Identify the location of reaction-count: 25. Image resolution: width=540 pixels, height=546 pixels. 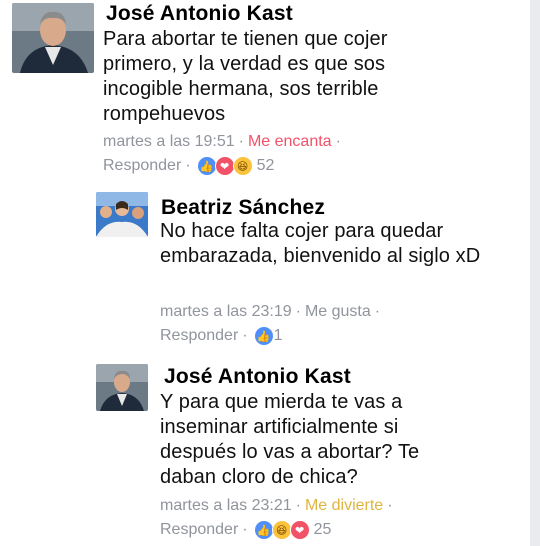
(322, 529).